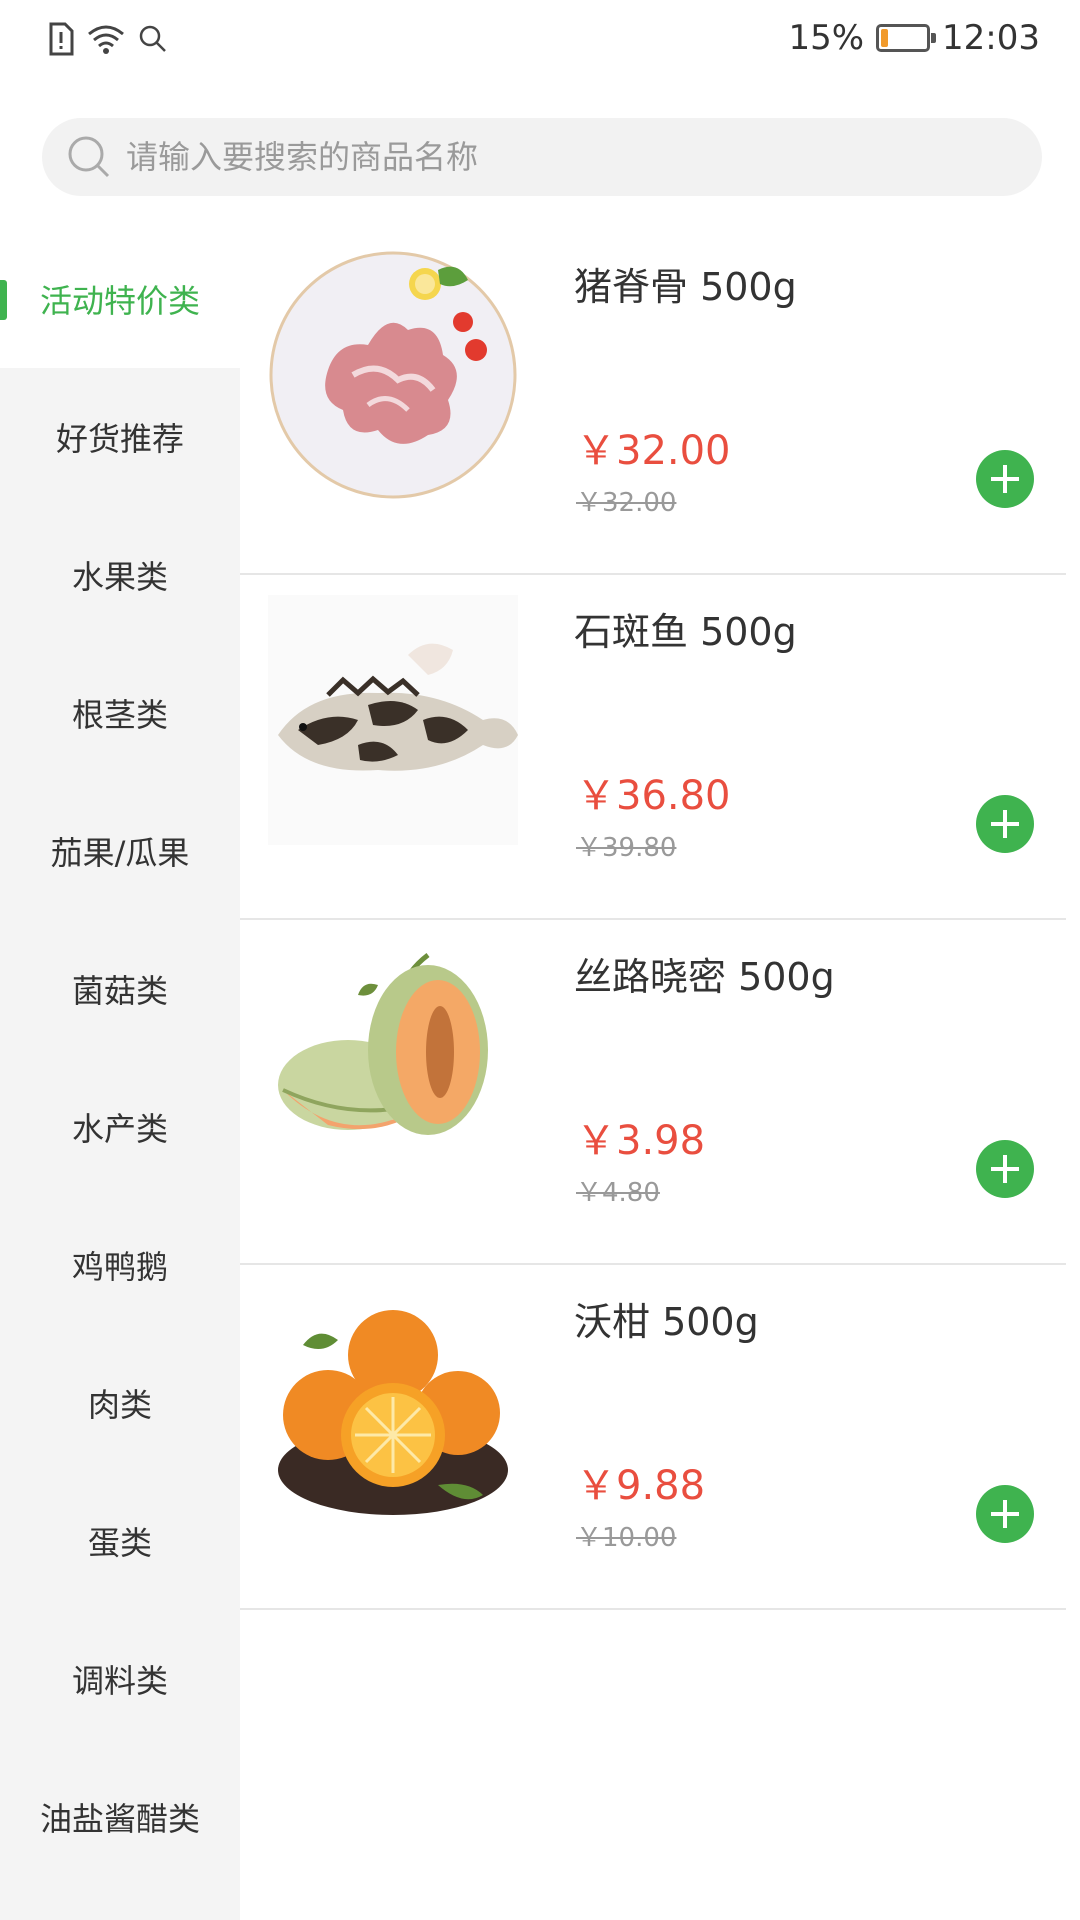 This screenshot has width=1080, height=1920. I want to click on sidebar-item-label: 好货推荐, so click(119, 439).